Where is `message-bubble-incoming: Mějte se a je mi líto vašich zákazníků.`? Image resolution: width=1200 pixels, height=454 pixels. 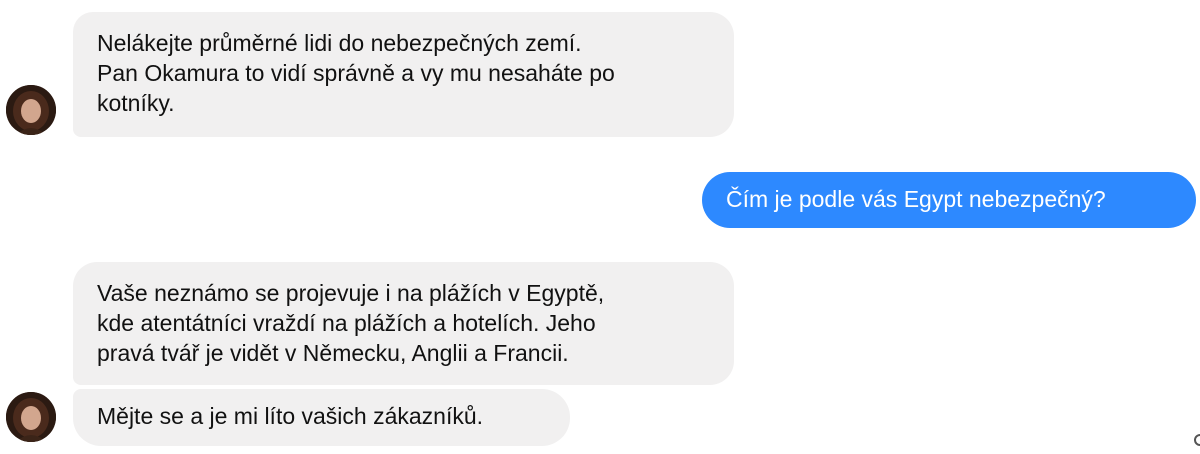 message-bubble-incoming: Mějte se a je mi líto vašich zákazníků. is located at coordinates (321, 417).